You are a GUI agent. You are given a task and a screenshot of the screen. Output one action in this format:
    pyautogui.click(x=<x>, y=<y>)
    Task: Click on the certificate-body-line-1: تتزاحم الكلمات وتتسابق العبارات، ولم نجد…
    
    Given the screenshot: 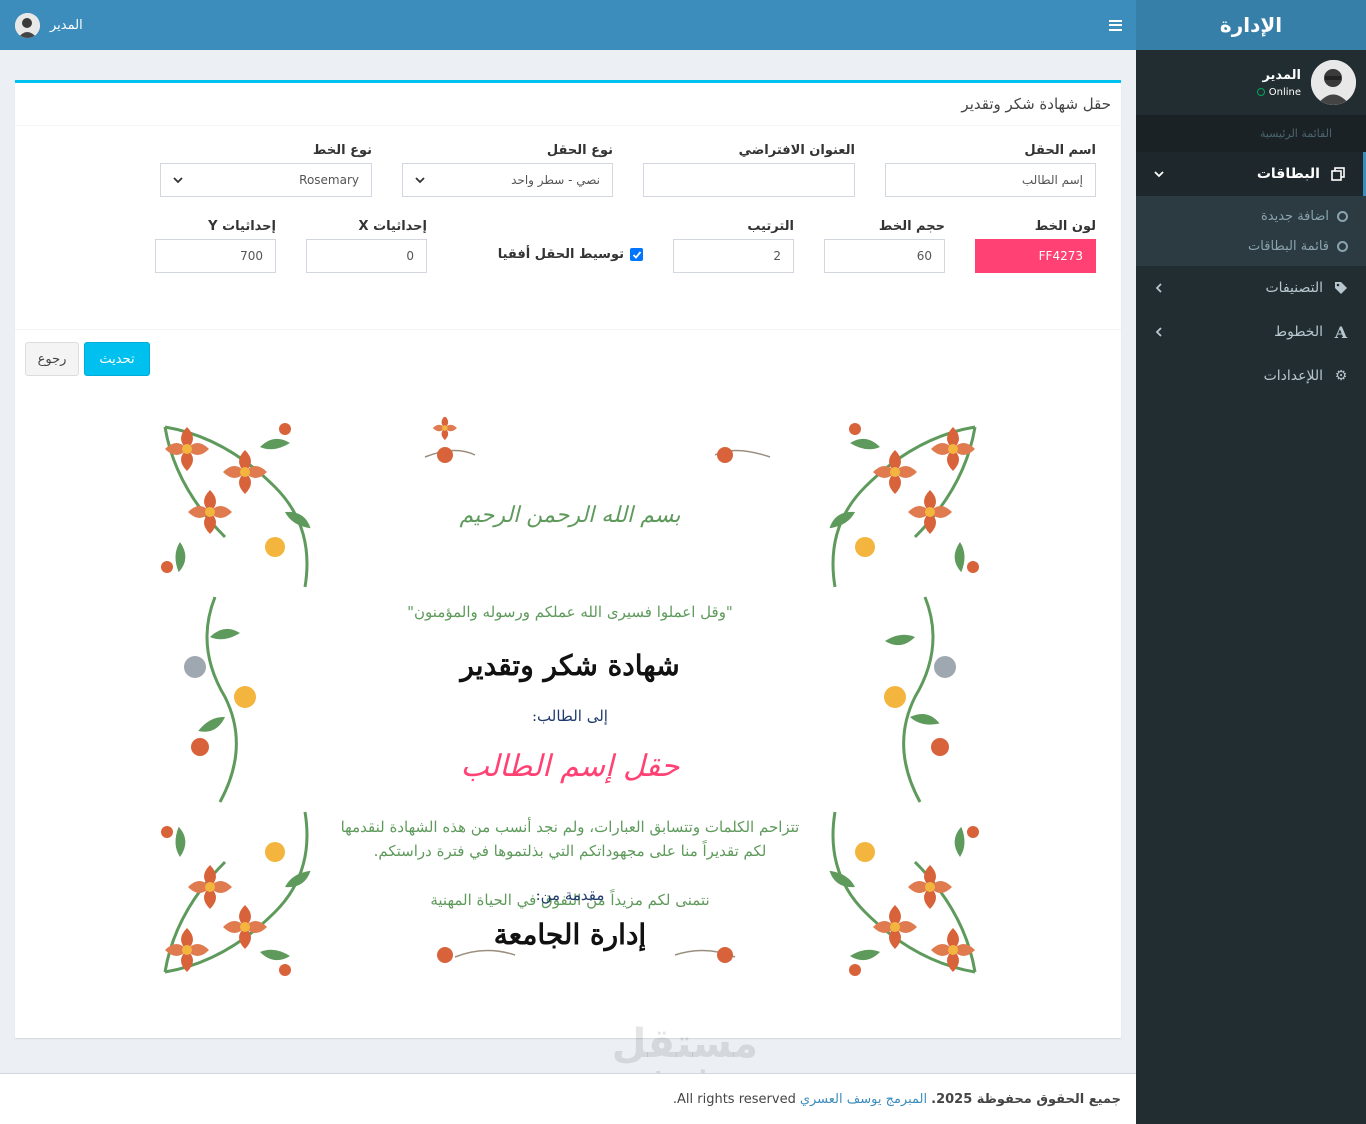 What is the action you would take?
    pyautogui.click(x=570, y=827)
    